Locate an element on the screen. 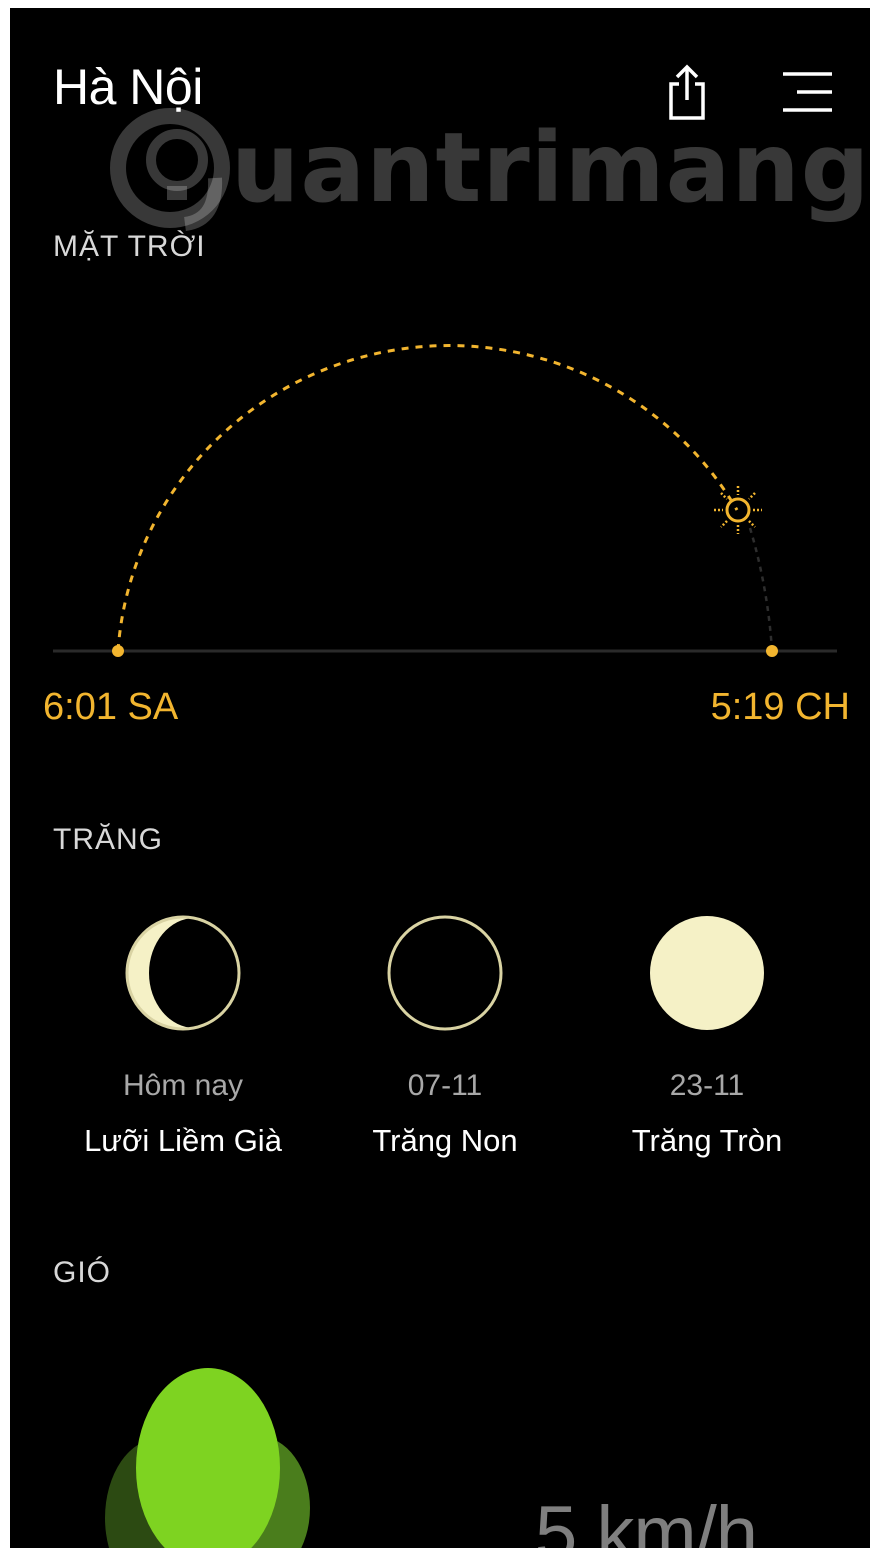  moon-phase-item: 07-11 Trăng Non is located at coordinates (445, 1036).